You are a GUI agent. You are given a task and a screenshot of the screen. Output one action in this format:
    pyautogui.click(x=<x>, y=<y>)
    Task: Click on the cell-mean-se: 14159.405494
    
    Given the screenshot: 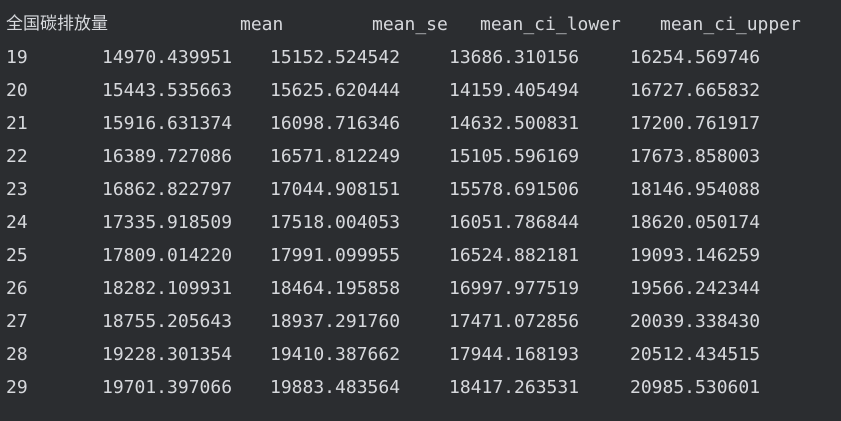 What is the action you would take?
    pyautogui.click(x=514, y=90)
    